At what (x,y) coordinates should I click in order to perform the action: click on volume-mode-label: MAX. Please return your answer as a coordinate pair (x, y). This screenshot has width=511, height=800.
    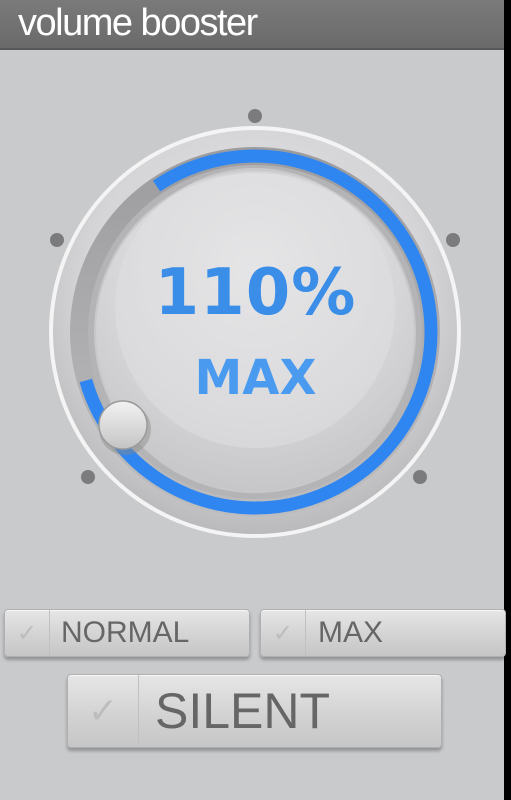
    Looking at the image, I should click on (255, 378).